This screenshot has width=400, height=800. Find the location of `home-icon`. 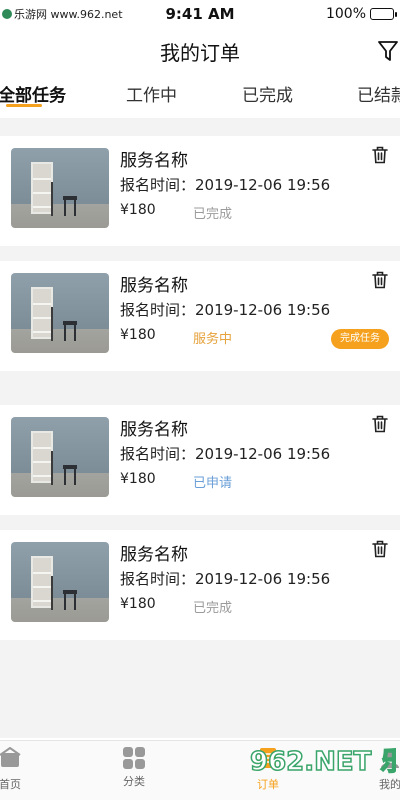

home-icon is located at coordinates (10, 756).